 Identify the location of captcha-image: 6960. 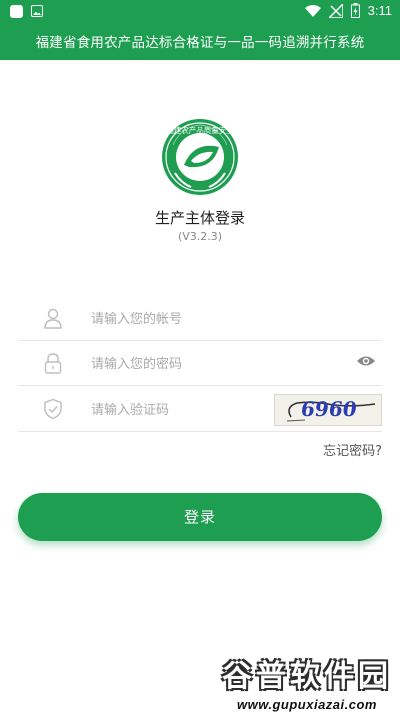
(328, 410).